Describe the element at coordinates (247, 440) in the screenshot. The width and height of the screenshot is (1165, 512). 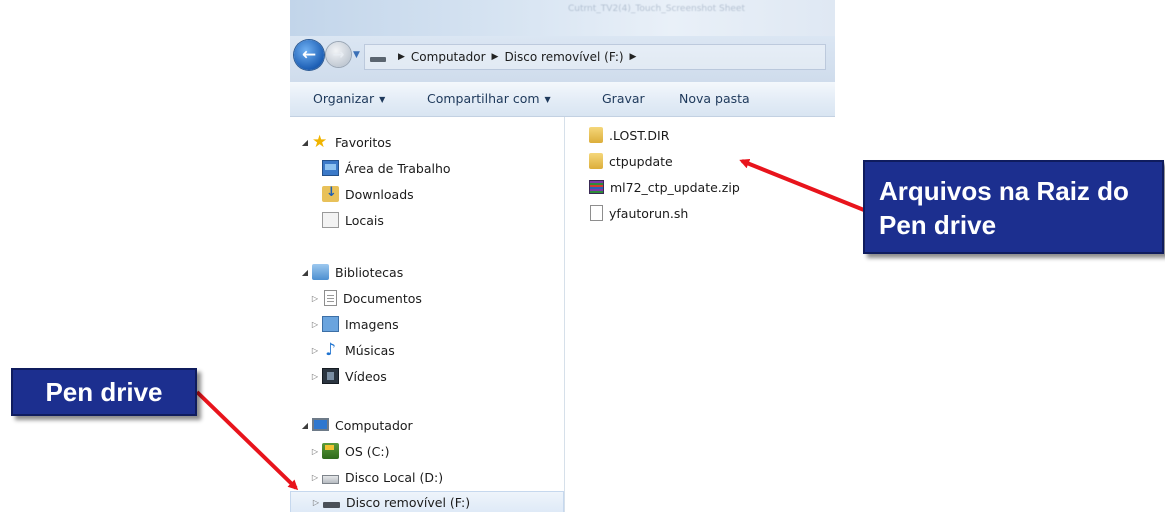
I see `arrow-to-pen-drive` at that location.